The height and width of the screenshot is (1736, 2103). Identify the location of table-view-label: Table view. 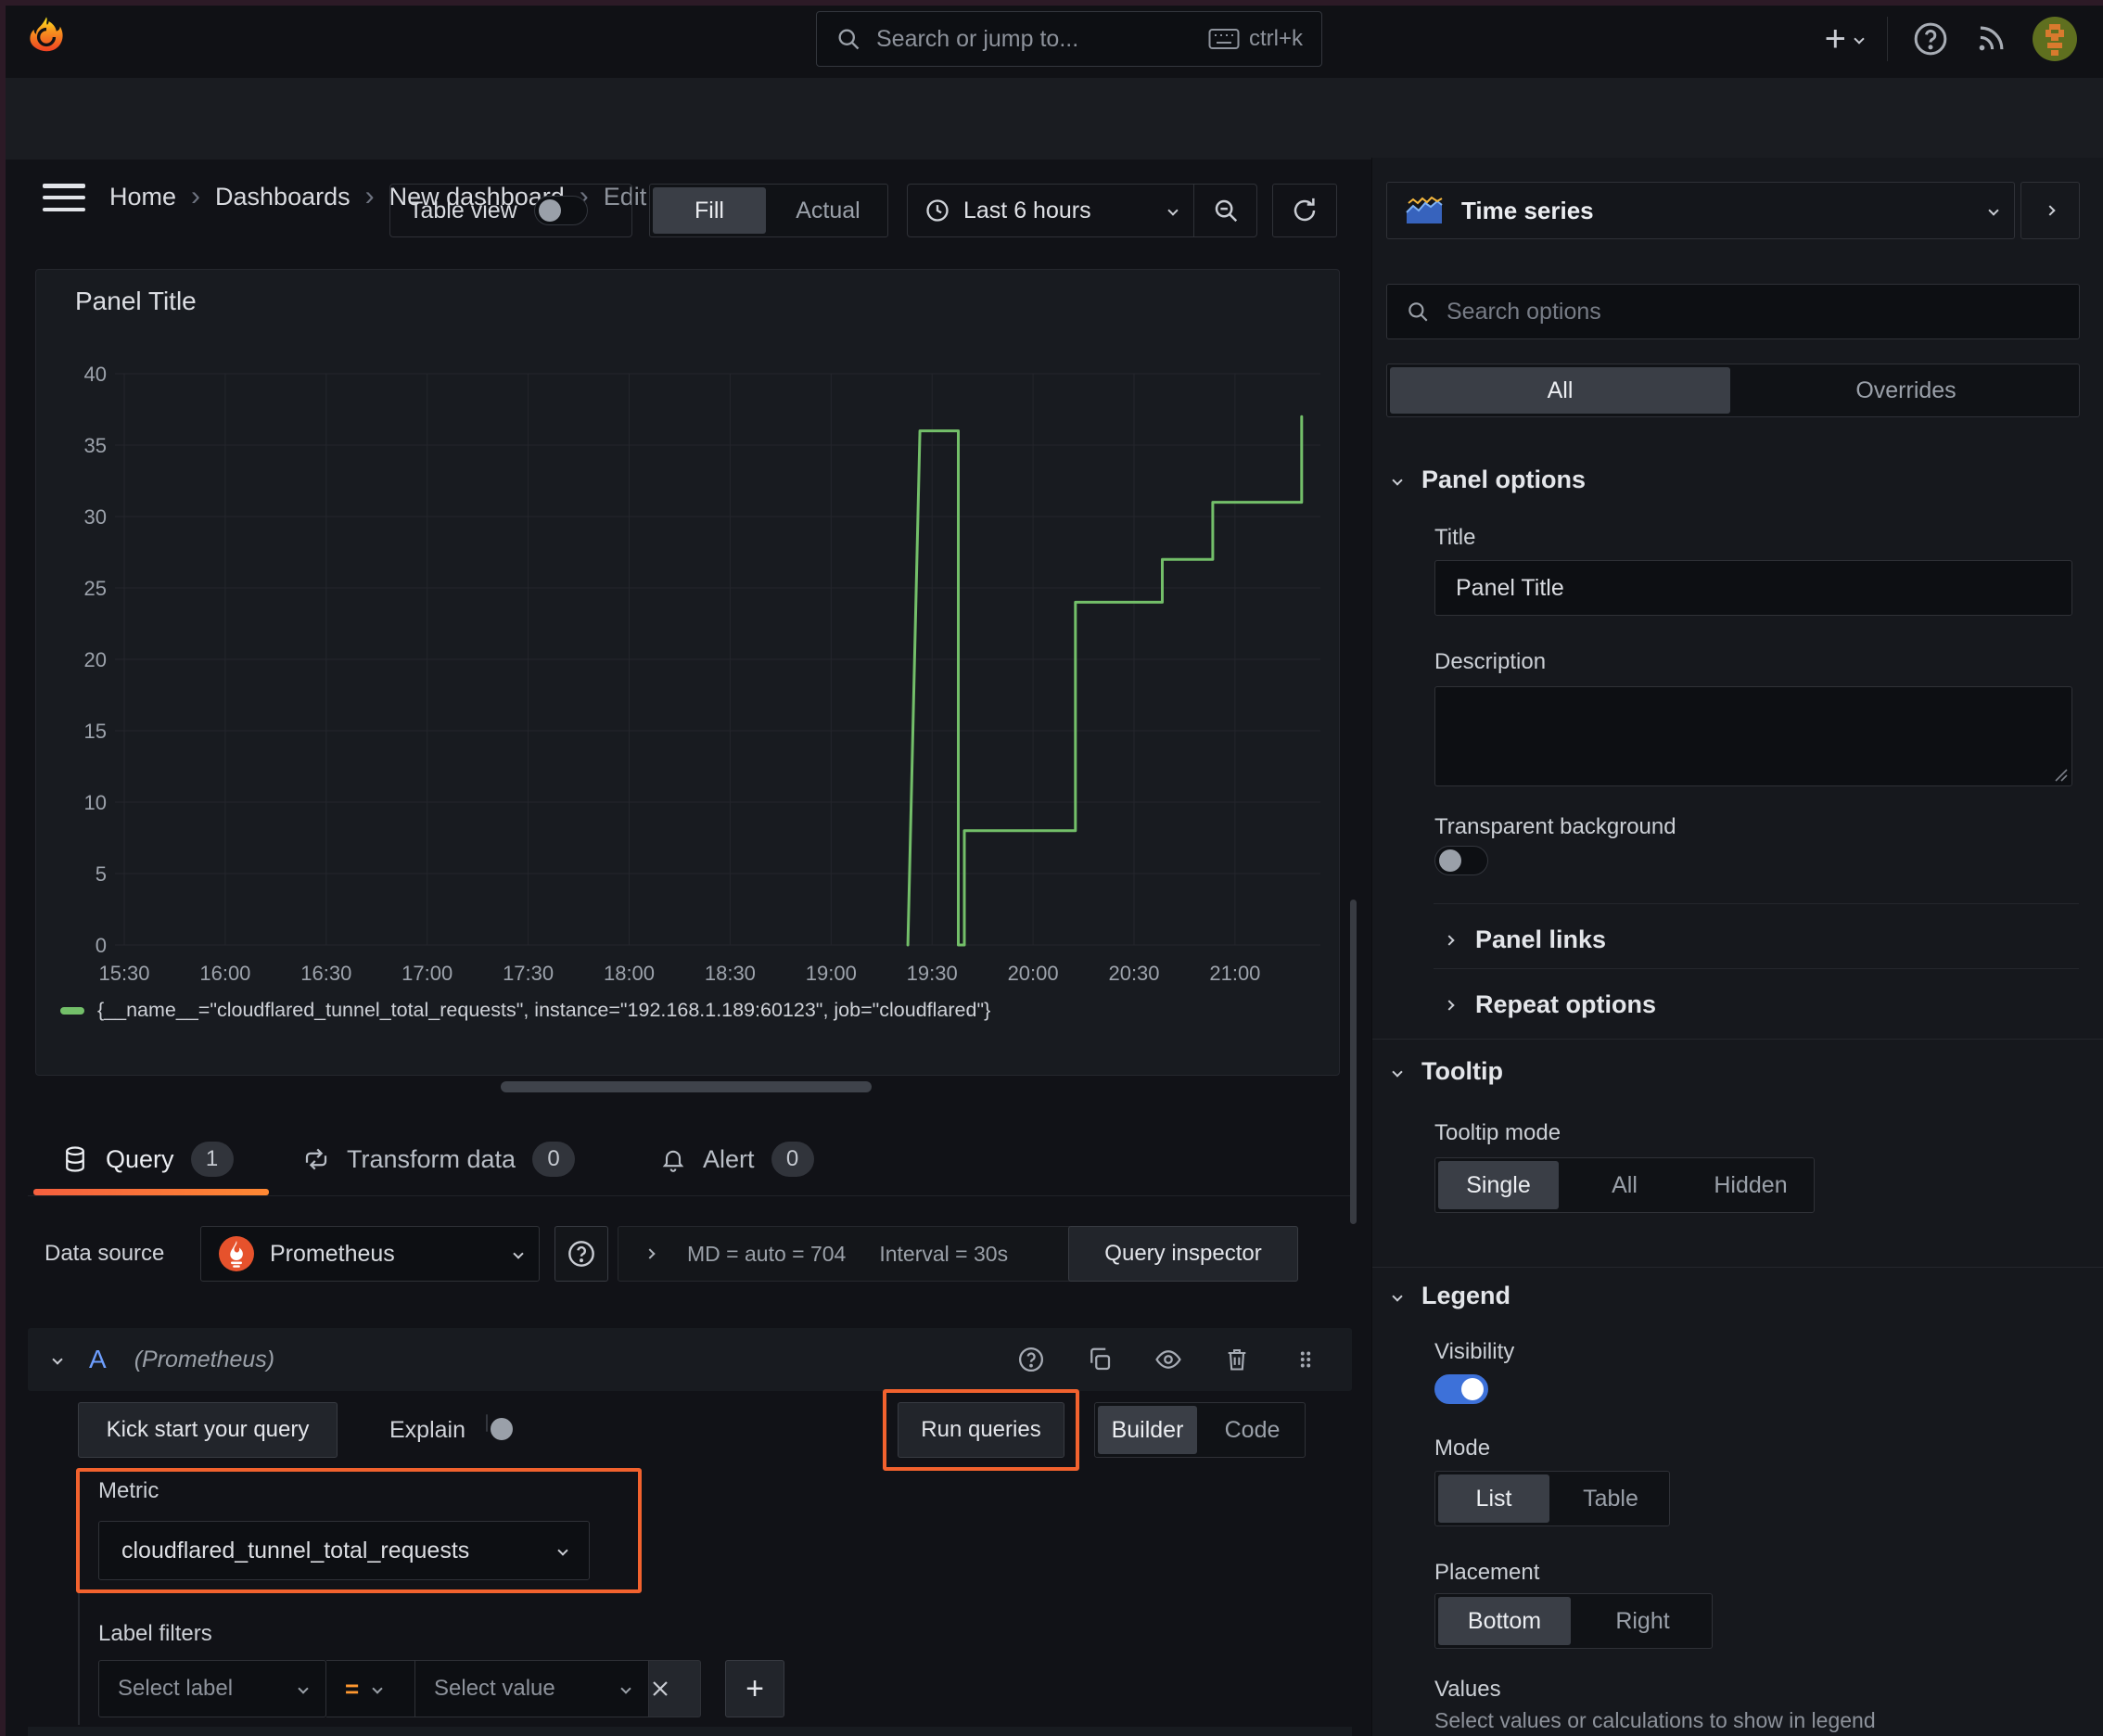
(463, 210).